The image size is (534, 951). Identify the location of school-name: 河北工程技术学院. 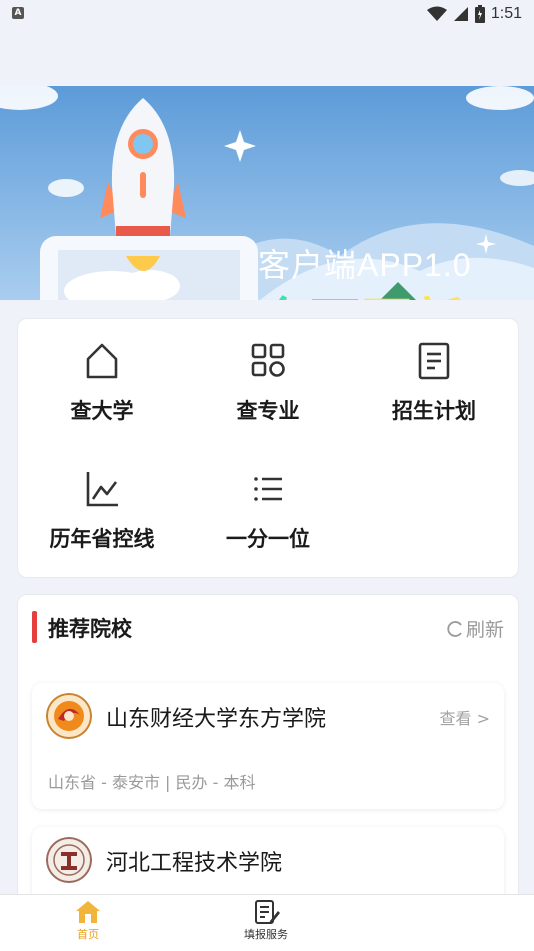
(194, 863).